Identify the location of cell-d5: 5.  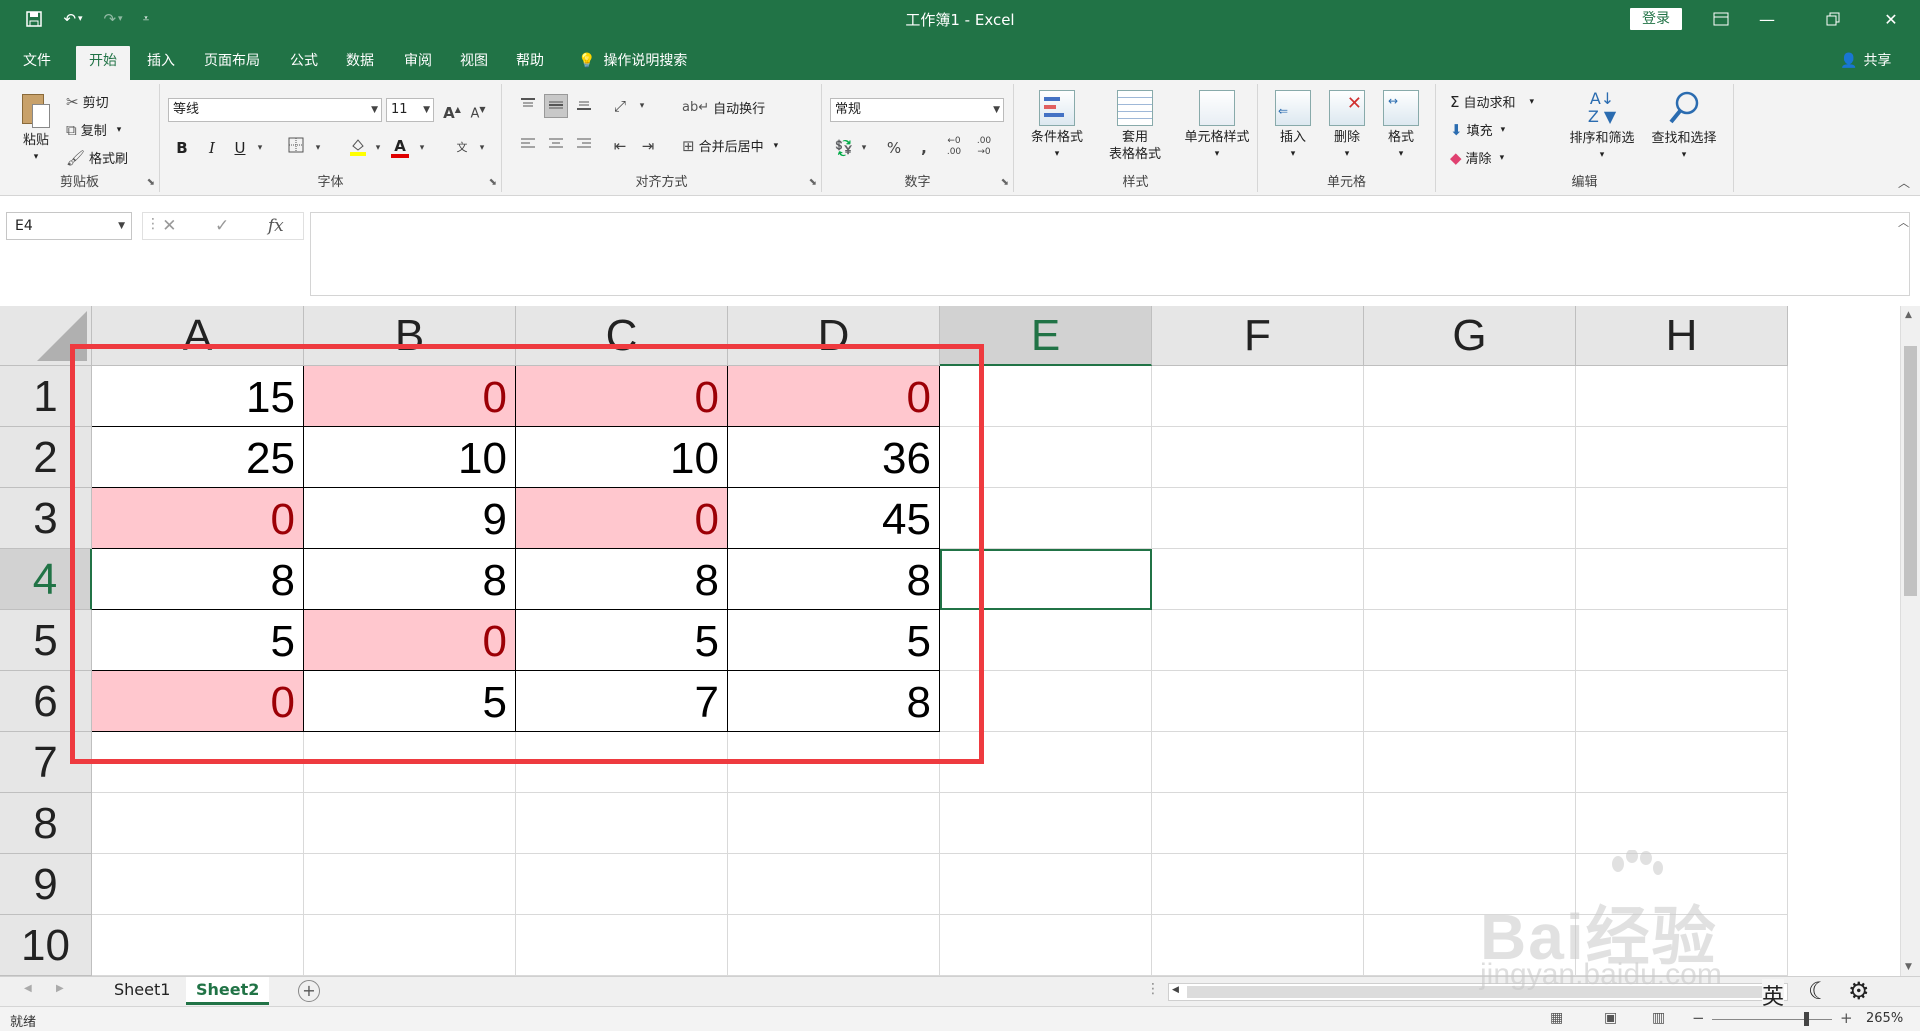
(834, 640).